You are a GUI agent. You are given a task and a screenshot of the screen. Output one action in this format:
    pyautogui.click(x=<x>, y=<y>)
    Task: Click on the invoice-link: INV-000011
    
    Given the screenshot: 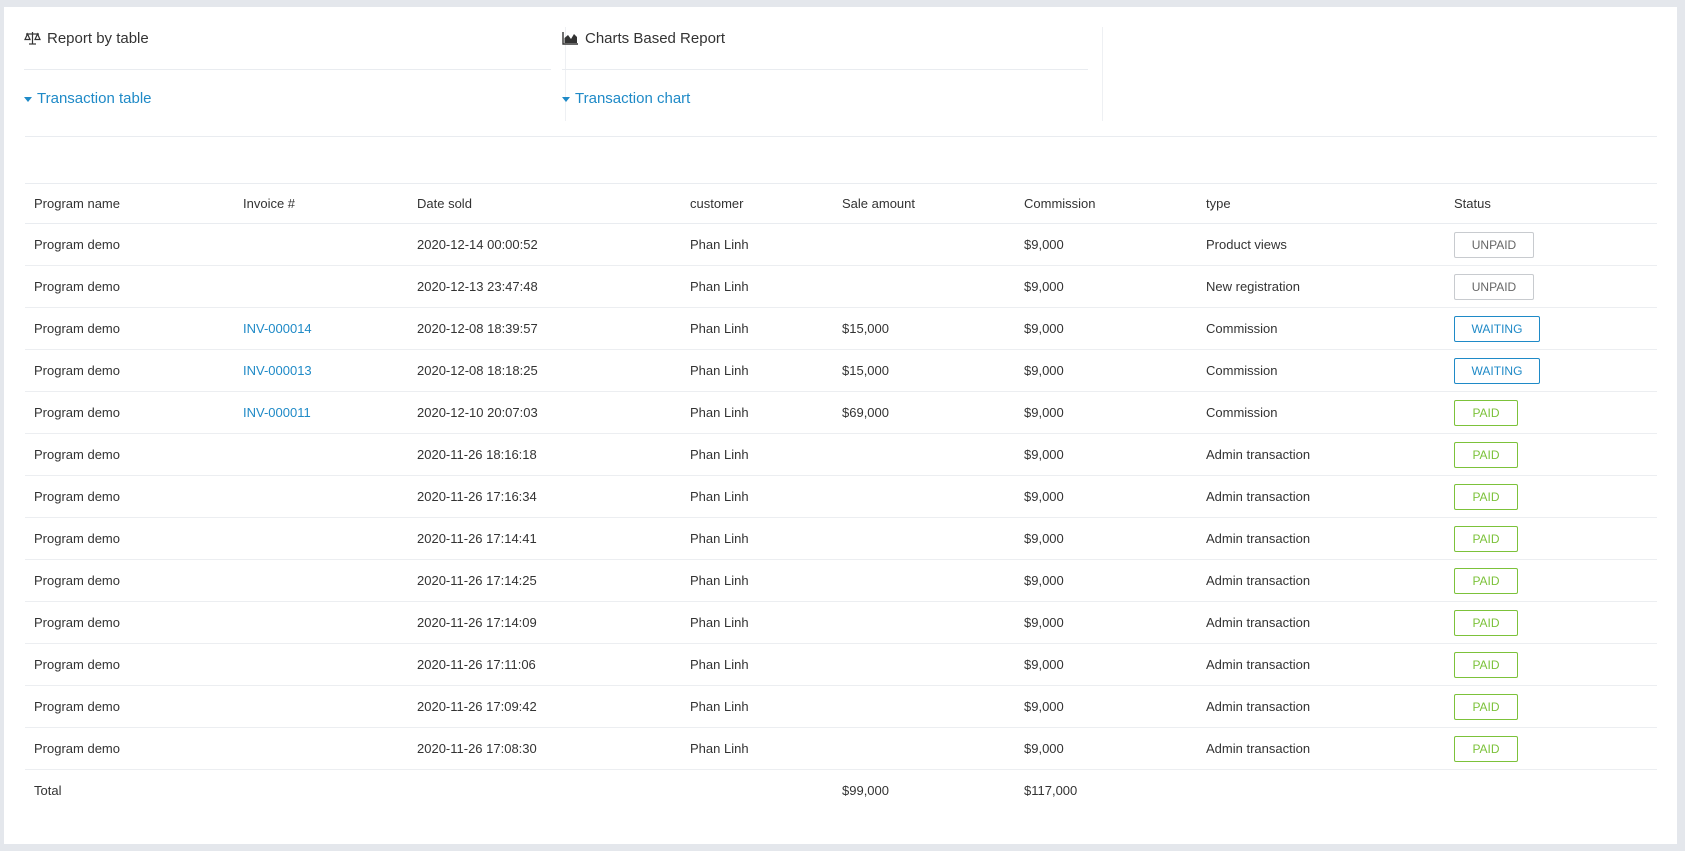 What is the action you would take?
    pyautogui.click(x=277, y=412)
    